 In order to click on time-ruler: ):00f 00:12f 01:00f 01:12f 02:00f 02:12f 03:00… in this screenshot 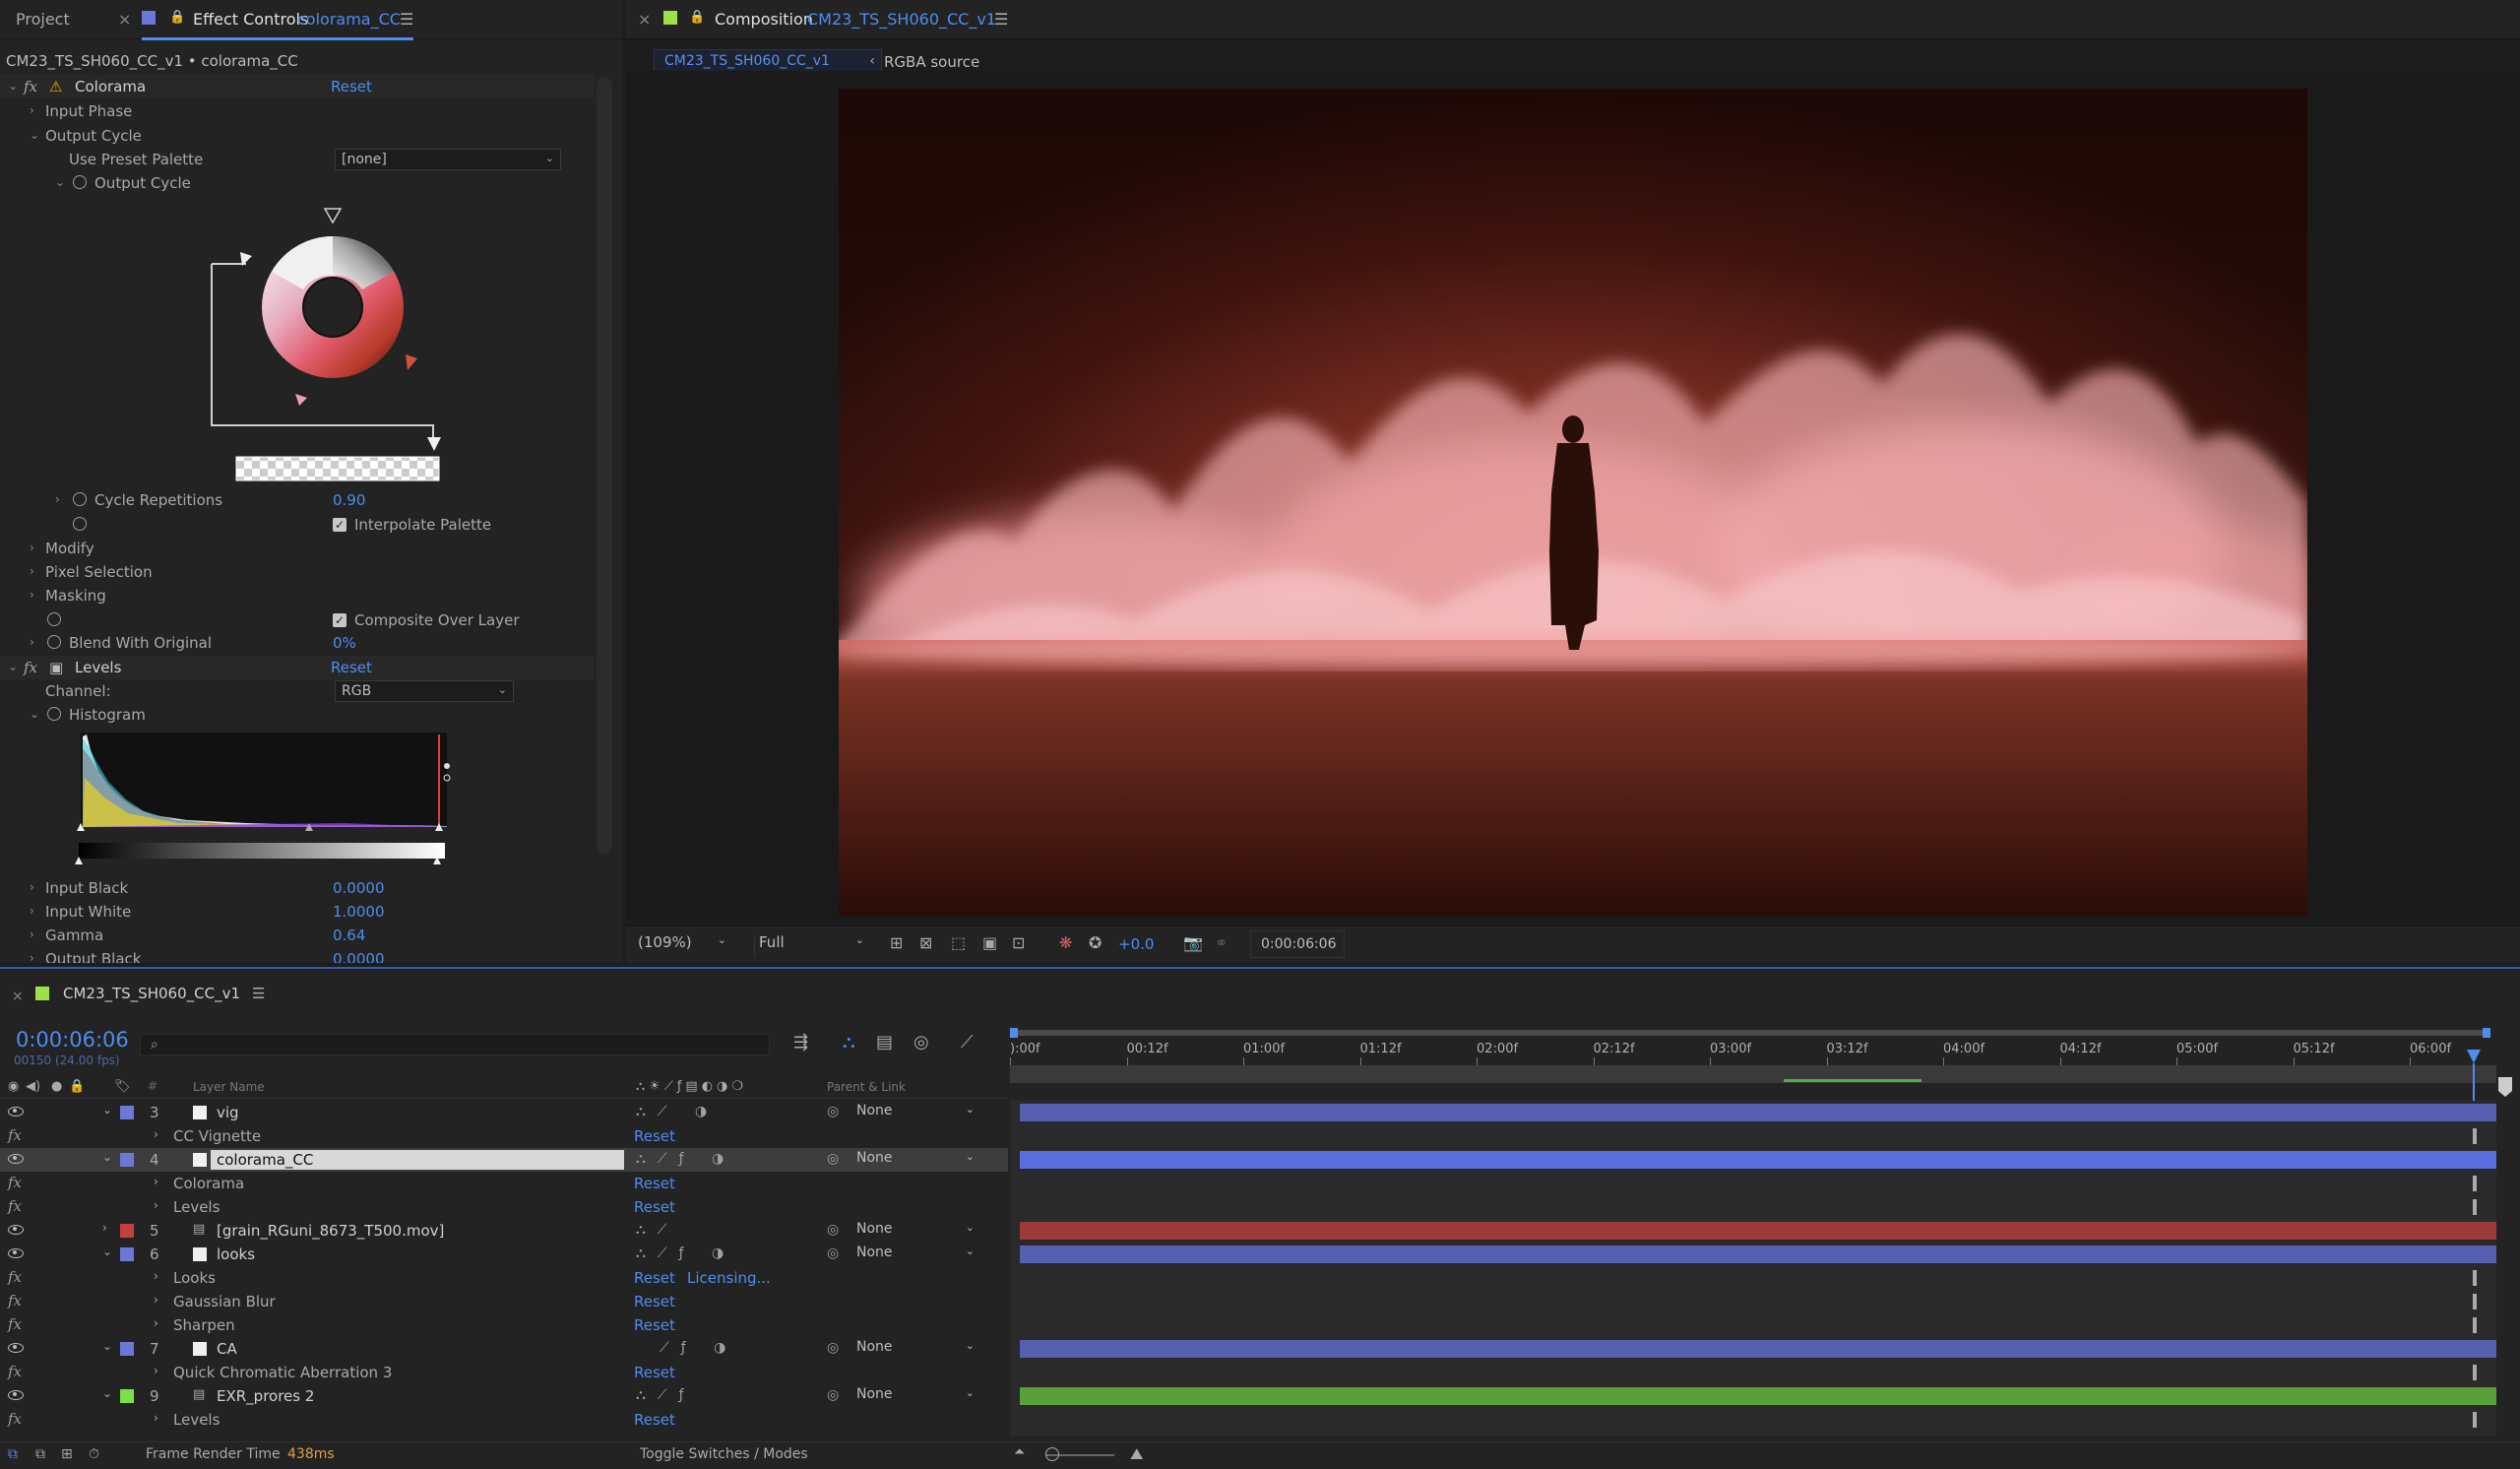, I will do `click(1753, 1063)`.